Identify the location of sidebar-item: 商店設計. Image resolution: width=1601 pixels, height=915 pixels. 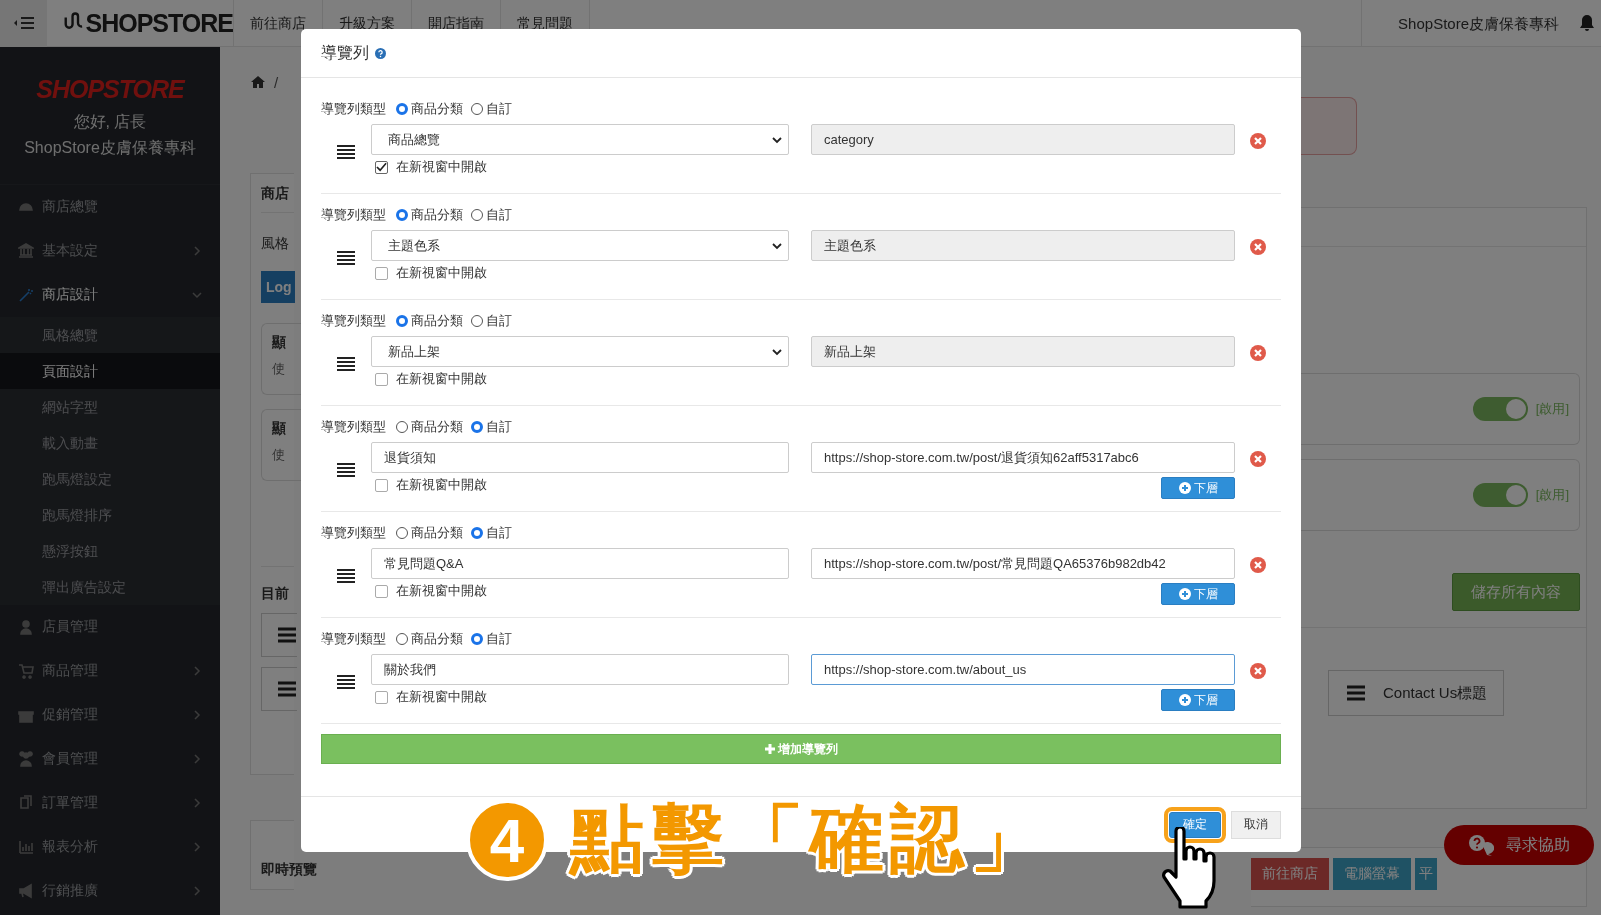
(110, 295).